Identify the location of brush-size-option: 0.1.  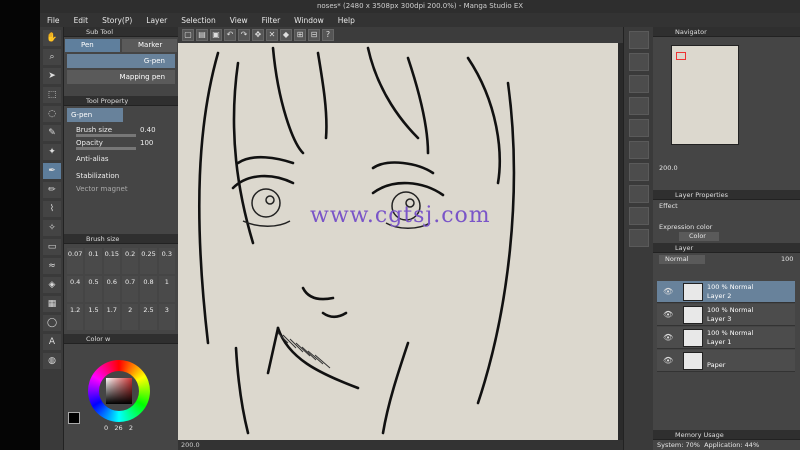
(93, 261).